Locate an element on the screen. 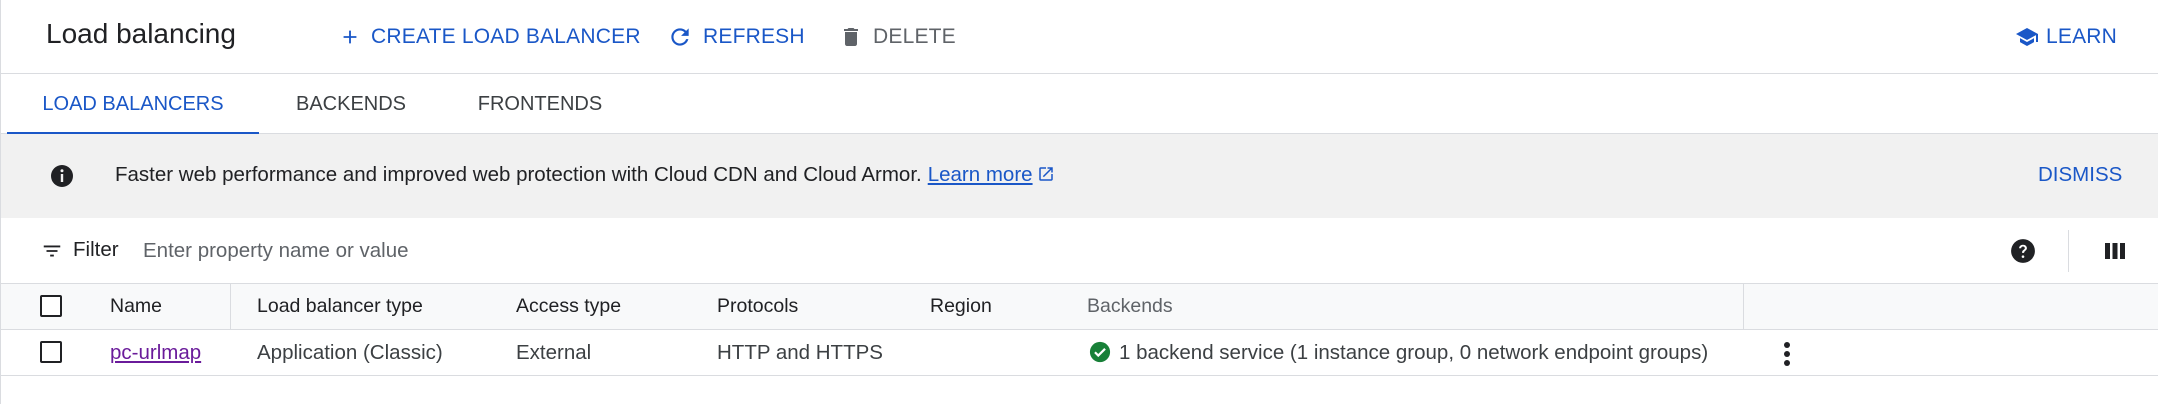 This screenshot has height=404, width=2158. filter-list-icon is located at coordinates (52, 251).